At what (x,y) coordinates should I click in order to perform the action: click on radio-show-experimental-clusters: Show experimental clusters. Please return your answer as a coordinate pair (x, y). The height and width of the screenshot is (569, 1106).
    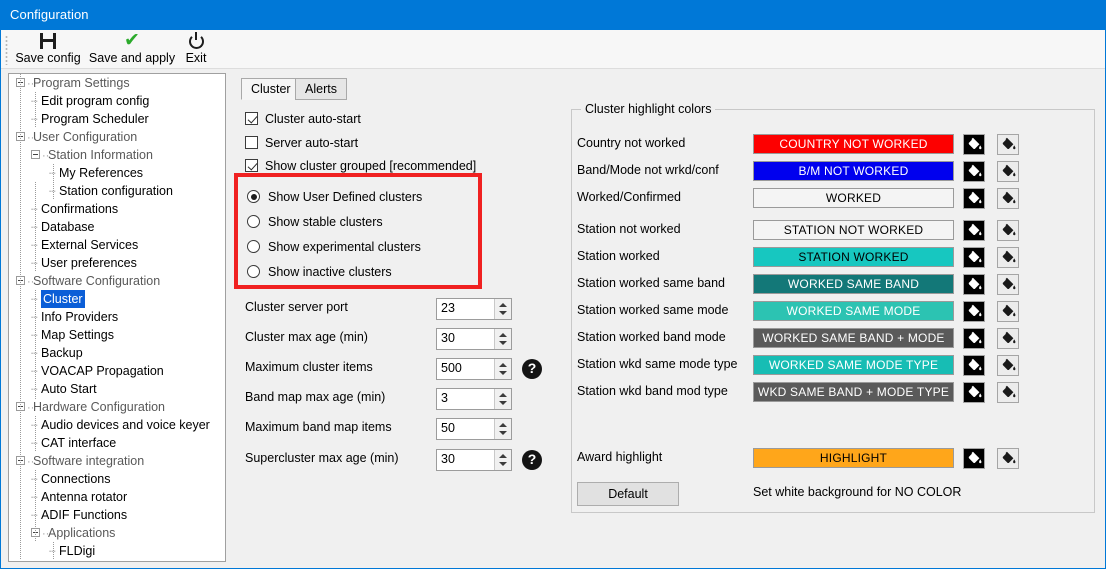
    Looking at the image, I should click on (334, 247).